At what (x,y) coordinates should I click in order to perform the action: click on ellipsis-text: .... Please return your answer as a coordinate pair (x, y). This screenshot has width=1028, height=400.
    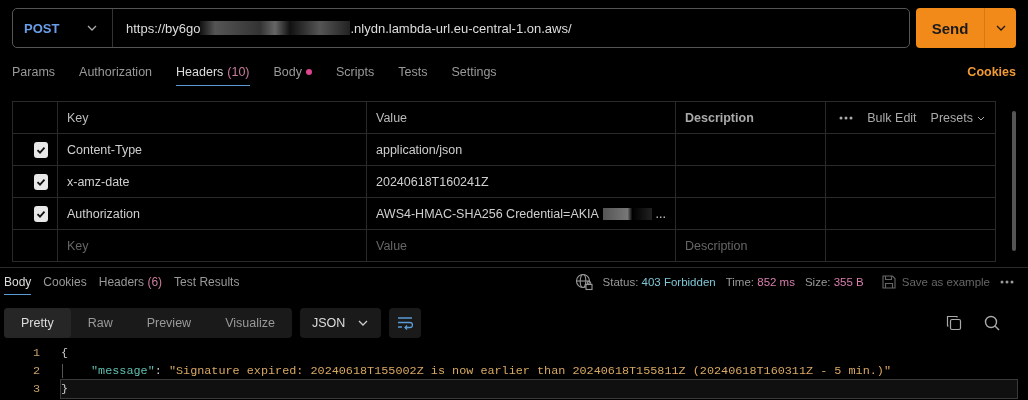
    Looking at the image, I should click on (660, 213).